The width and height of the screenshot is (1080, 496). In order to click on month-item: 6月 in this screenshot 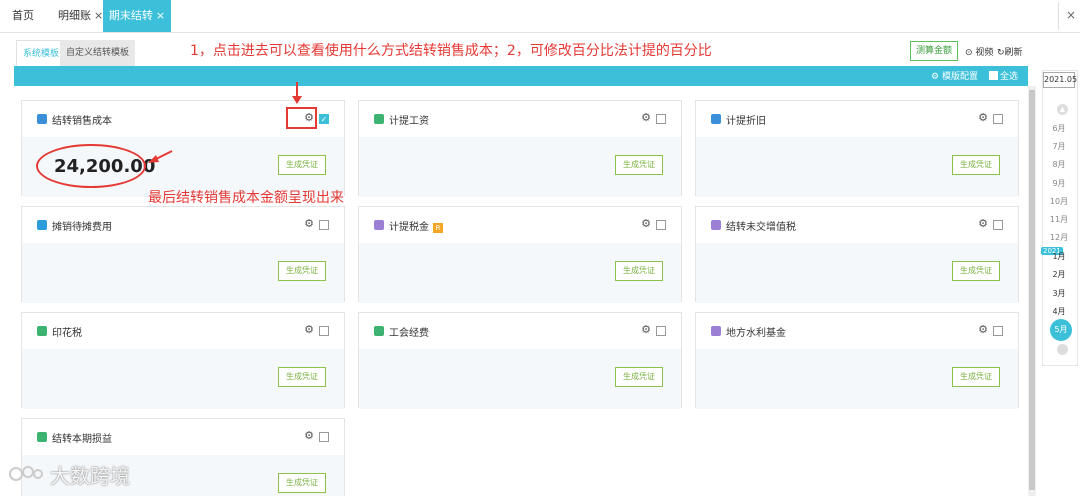, I will do `click(1059, 128)`.